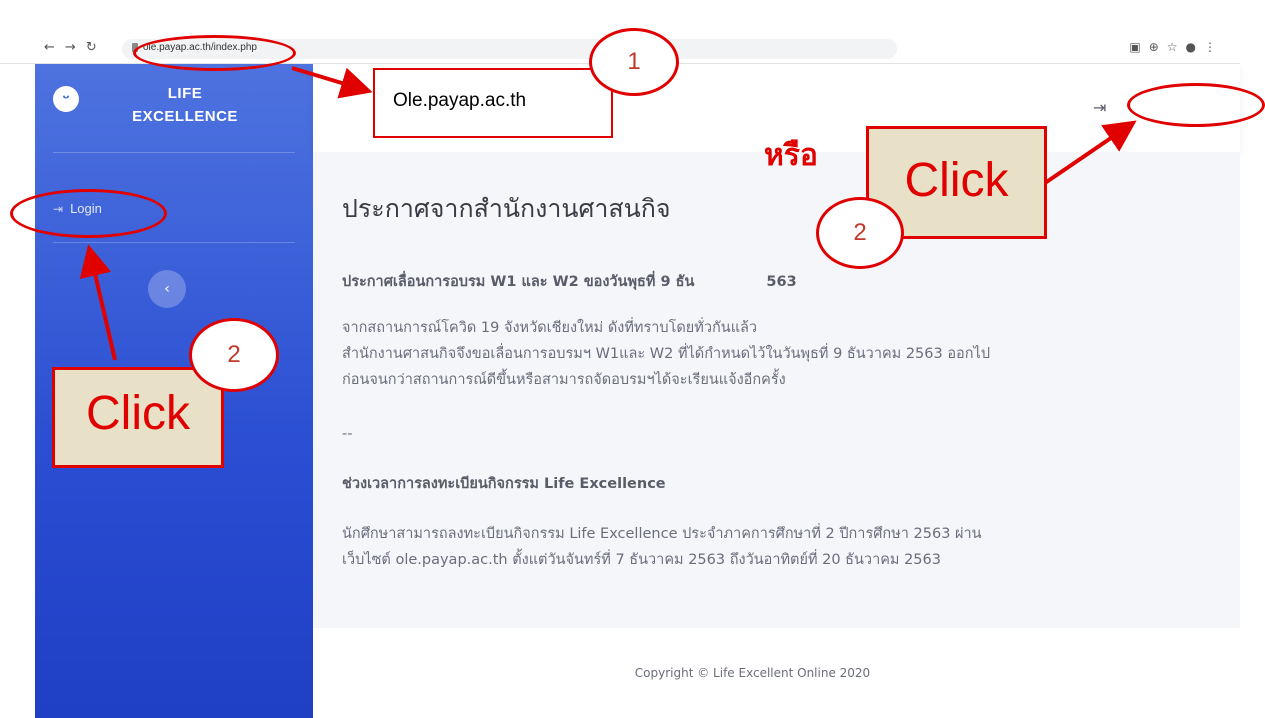 This screenshot has height=718, width=1265. What do you see at coordinates (88, 213) in the screenshot?
I see `sidebar-login-highlight-ellipse` at bounding box center [88, 213].